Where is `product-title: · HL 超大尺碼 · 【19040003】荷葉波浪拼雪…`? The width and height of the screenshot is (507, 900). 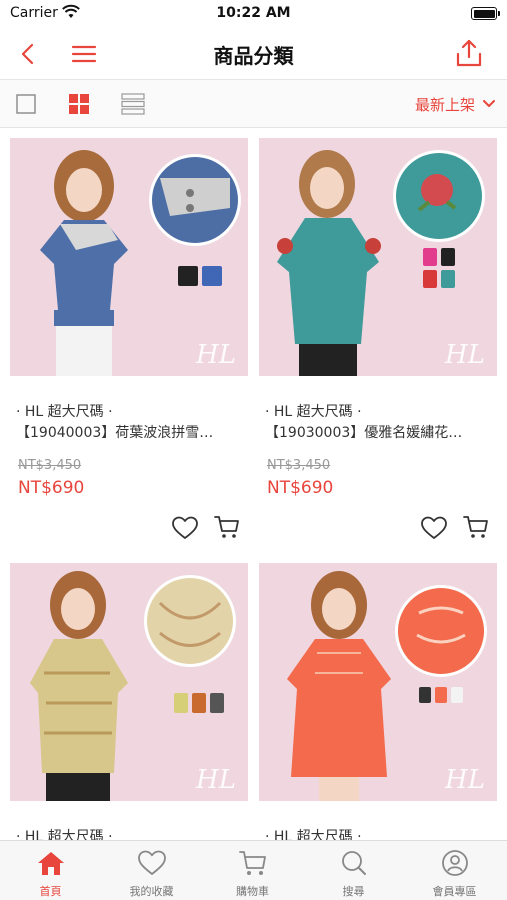
product-title: · HL 超大尺碼 · 【19040003】荷葉波浪拼雪… is located at coordinates (129, 423).